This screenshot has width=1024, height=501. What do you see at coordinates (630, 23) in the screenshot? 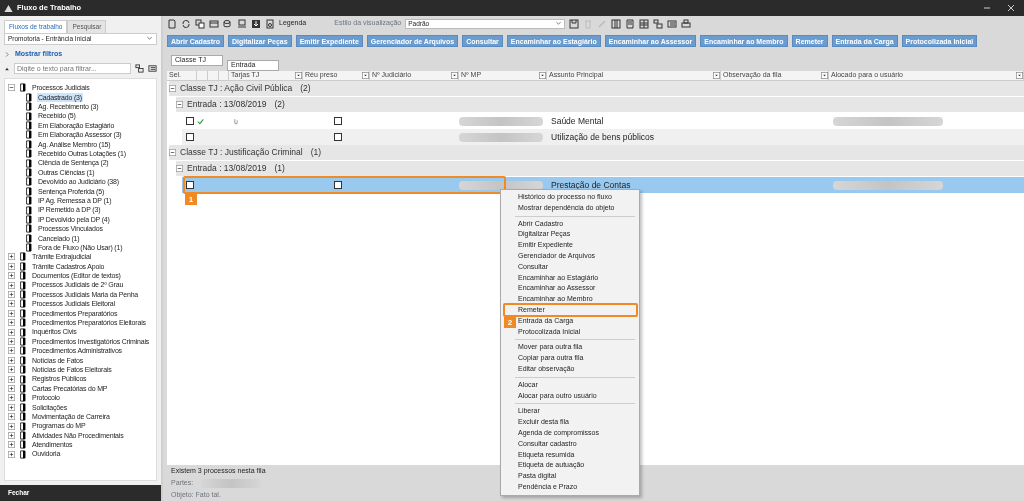
I see `document-icon` at bounding box center [630, 23].